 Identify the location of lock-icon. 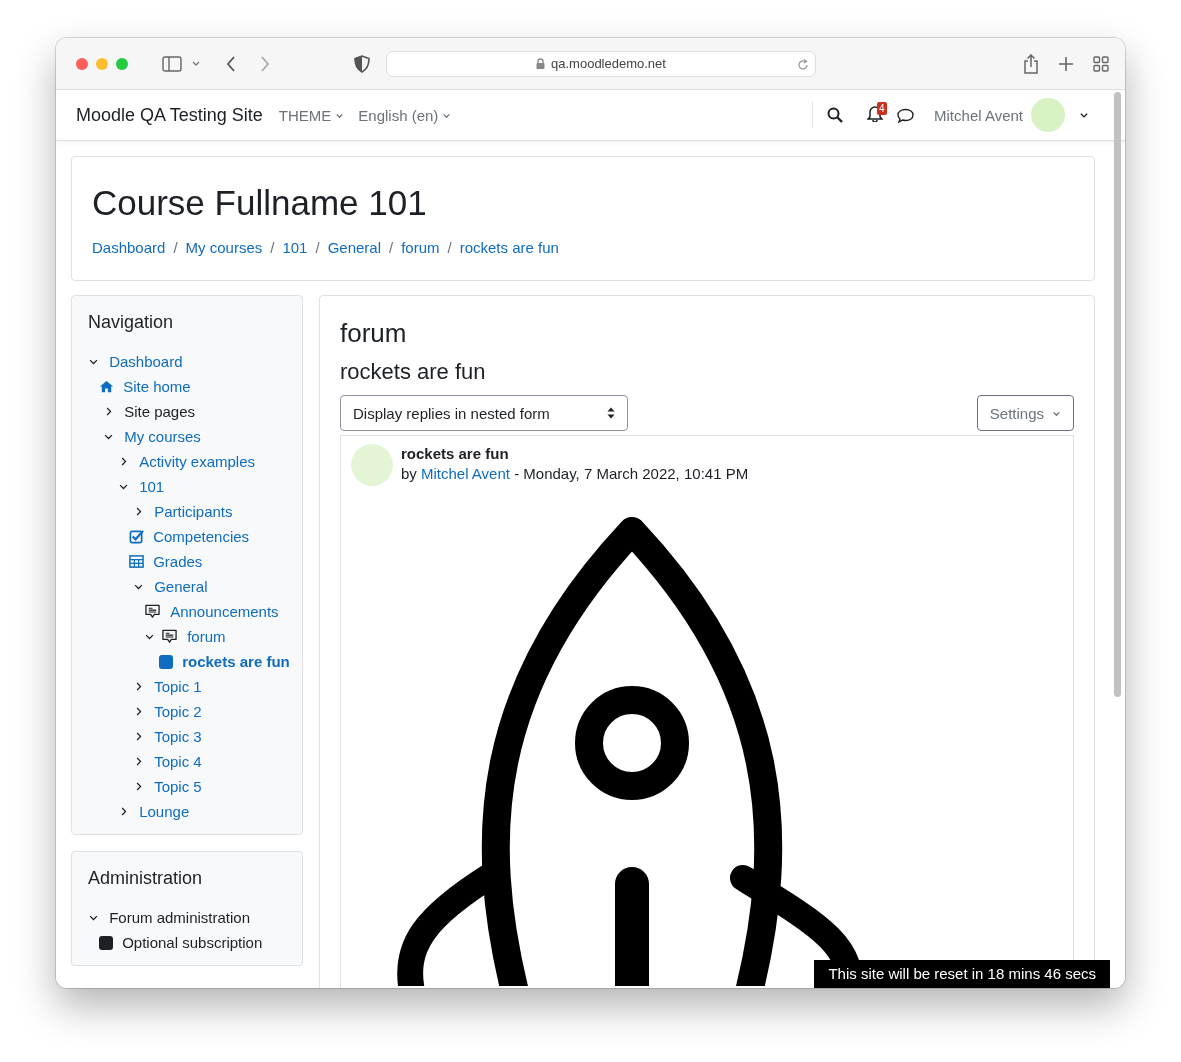
(541, 63).